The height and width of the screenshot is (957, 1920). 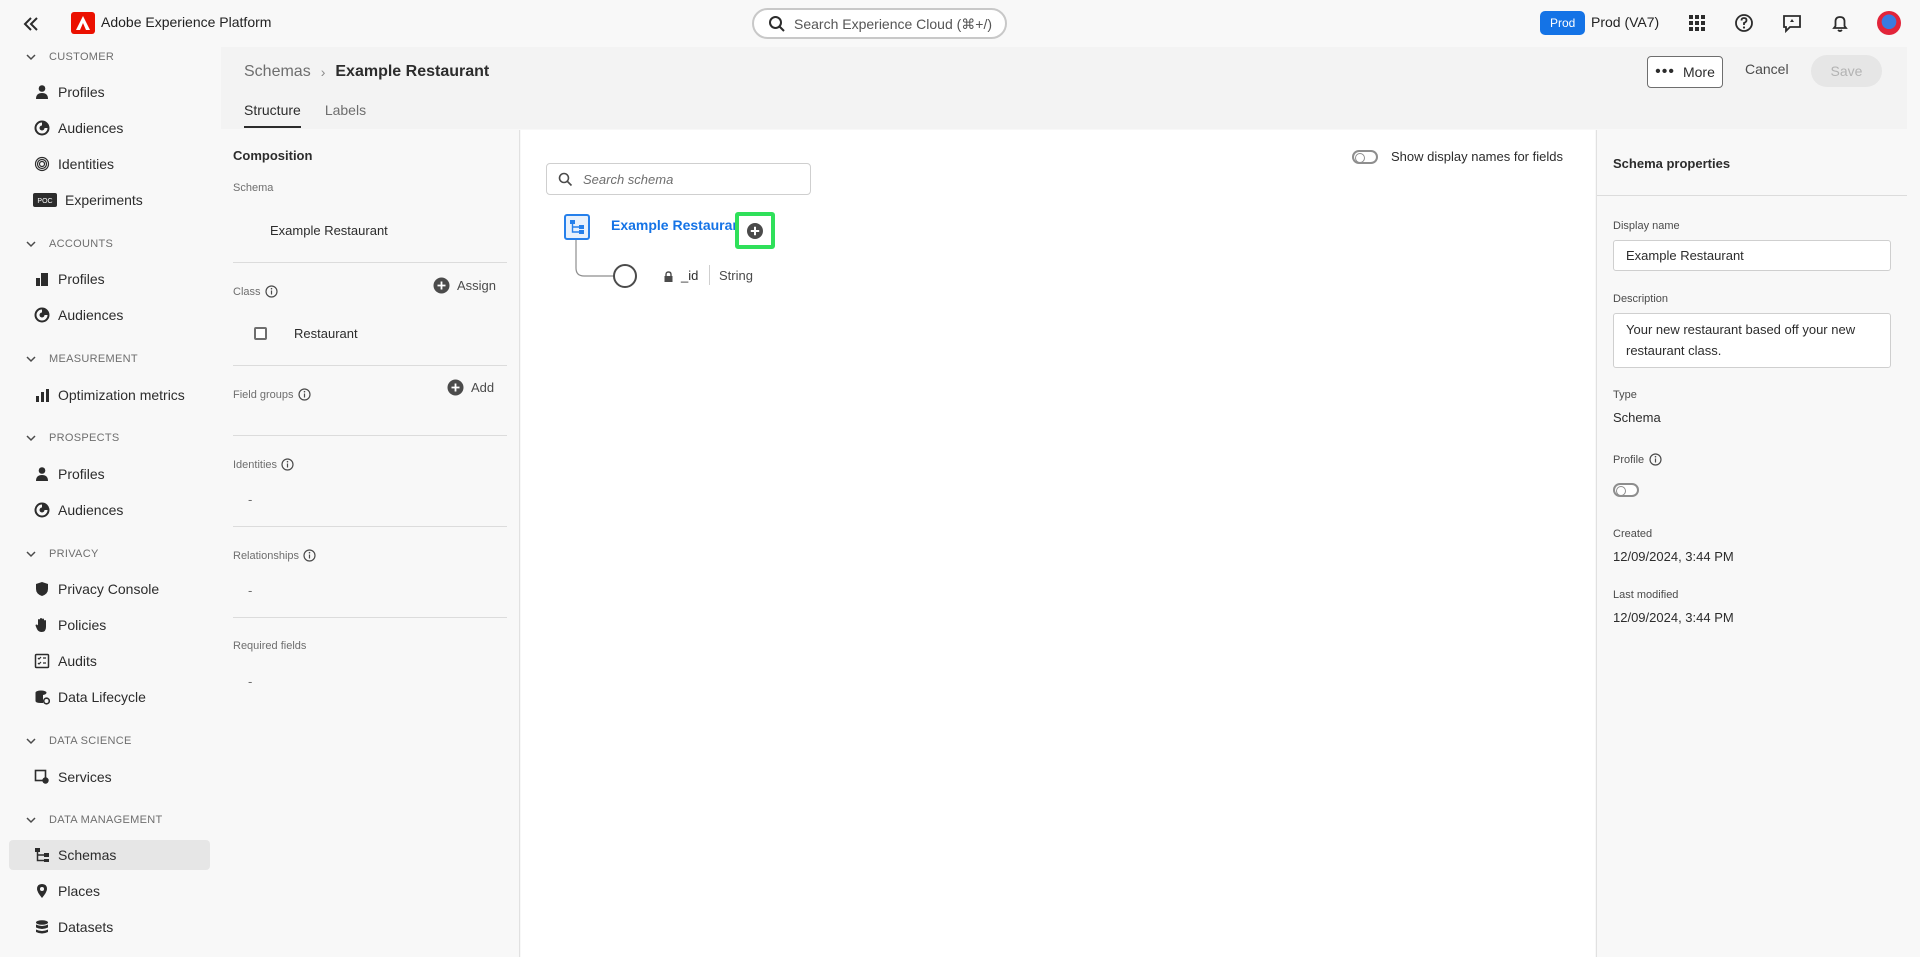 What do you see at coordinates (736, 275) in the screenshot?
I see `field-type: String` at bounding box center [736, 275].